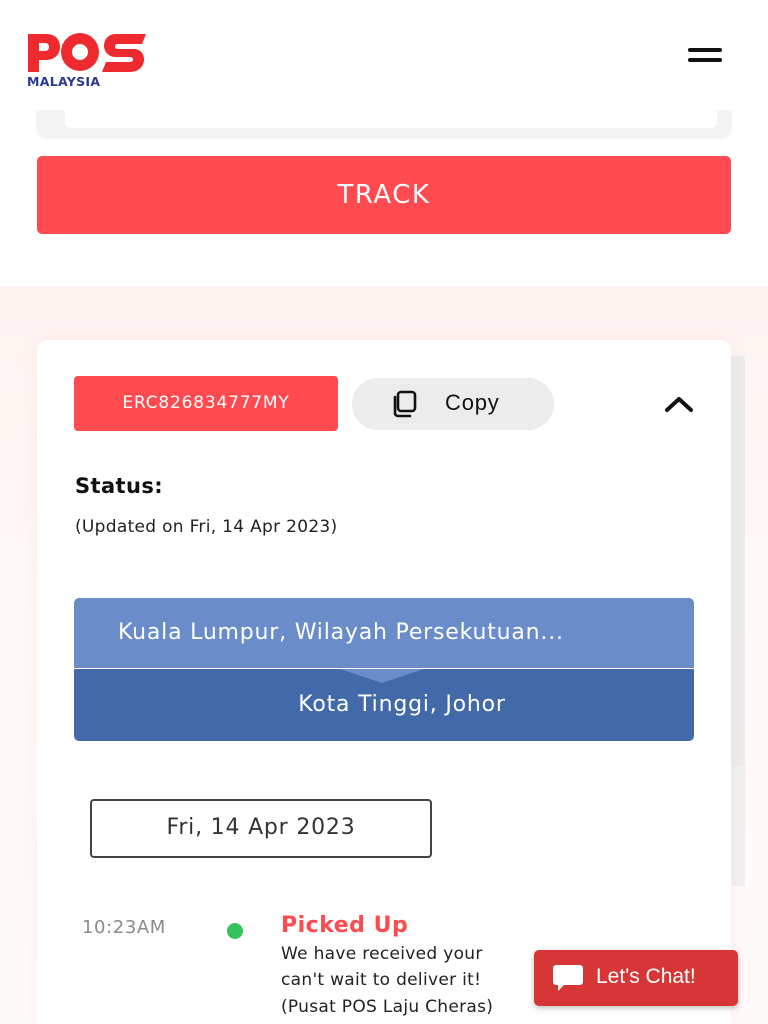 Image resolution: width=768 pixels, height=1024 pixels. Describe the element at coordinates (381, 980) in the screenshot. I see `event-description-line-2: can't wait to deliver it!` at that location.